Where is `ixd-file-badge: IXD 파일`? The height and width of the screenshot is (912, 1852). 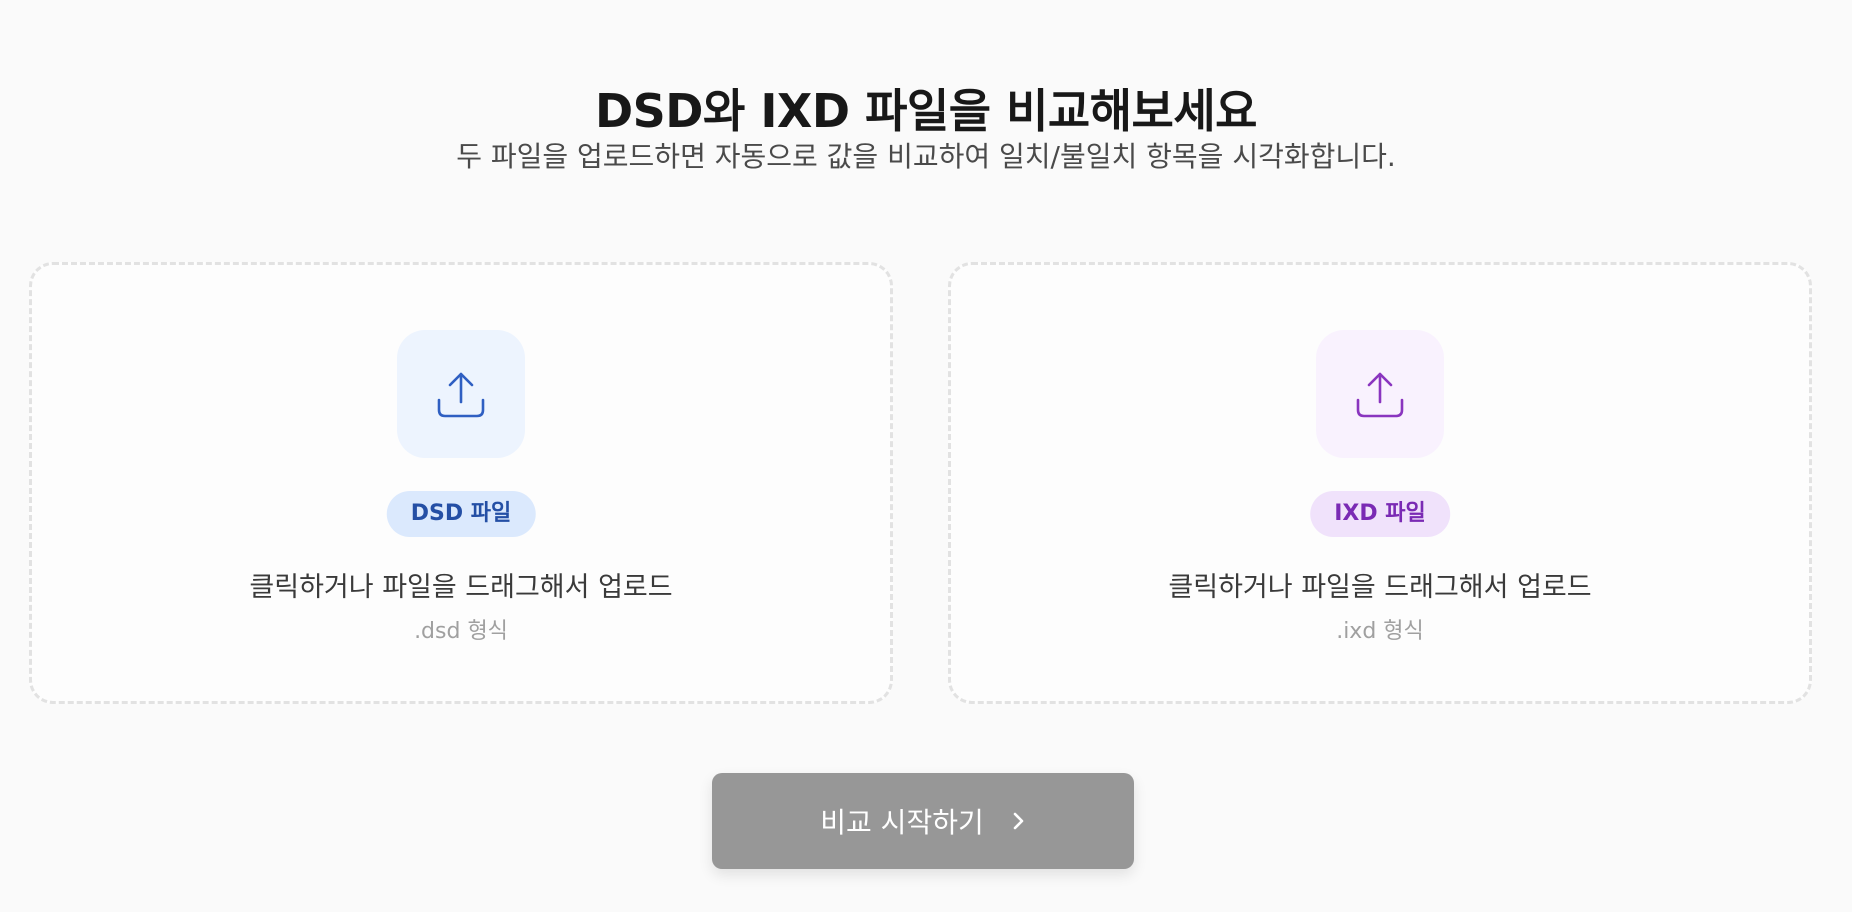 ixd-file-badge: IXD 파일 is located at coordinates (1380, 514).